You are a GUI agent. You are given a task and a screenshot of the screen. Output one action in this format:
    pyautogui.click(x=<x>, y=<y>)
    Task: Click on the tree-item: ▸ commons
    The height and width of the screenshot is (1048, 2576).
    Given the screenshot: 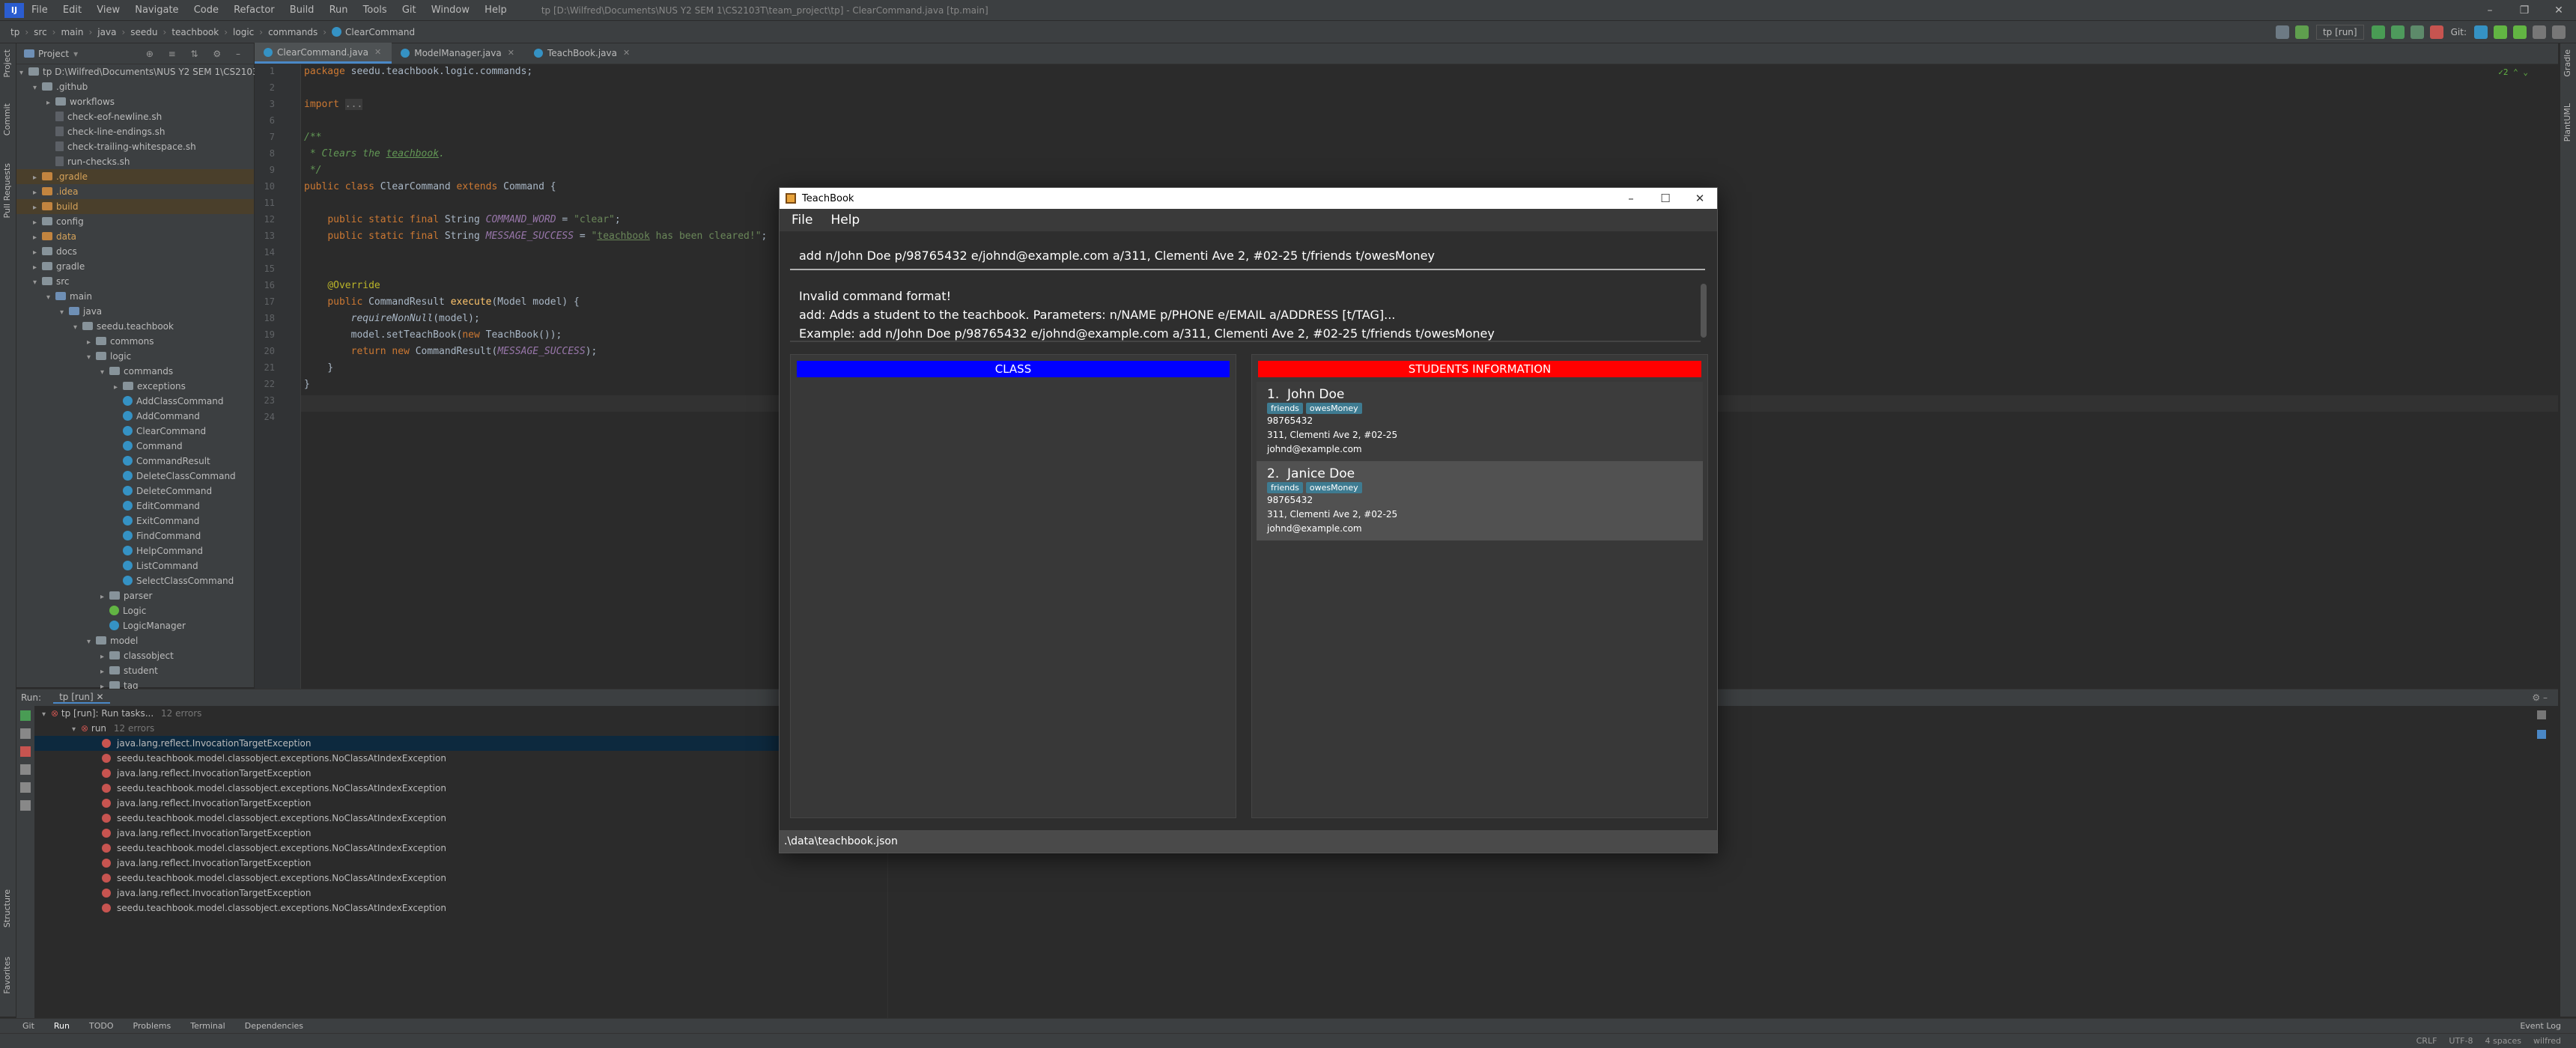 What is the action you would take?
    pyautogui.click(x=135, y=341)
    